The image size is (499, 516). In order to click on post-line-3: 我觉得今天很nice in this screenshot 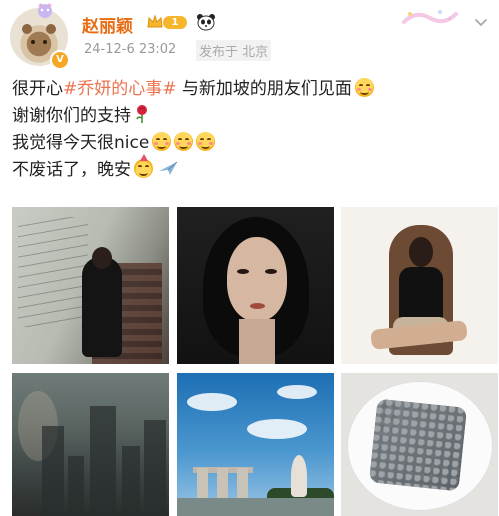, I will do `click(114, 143)`.